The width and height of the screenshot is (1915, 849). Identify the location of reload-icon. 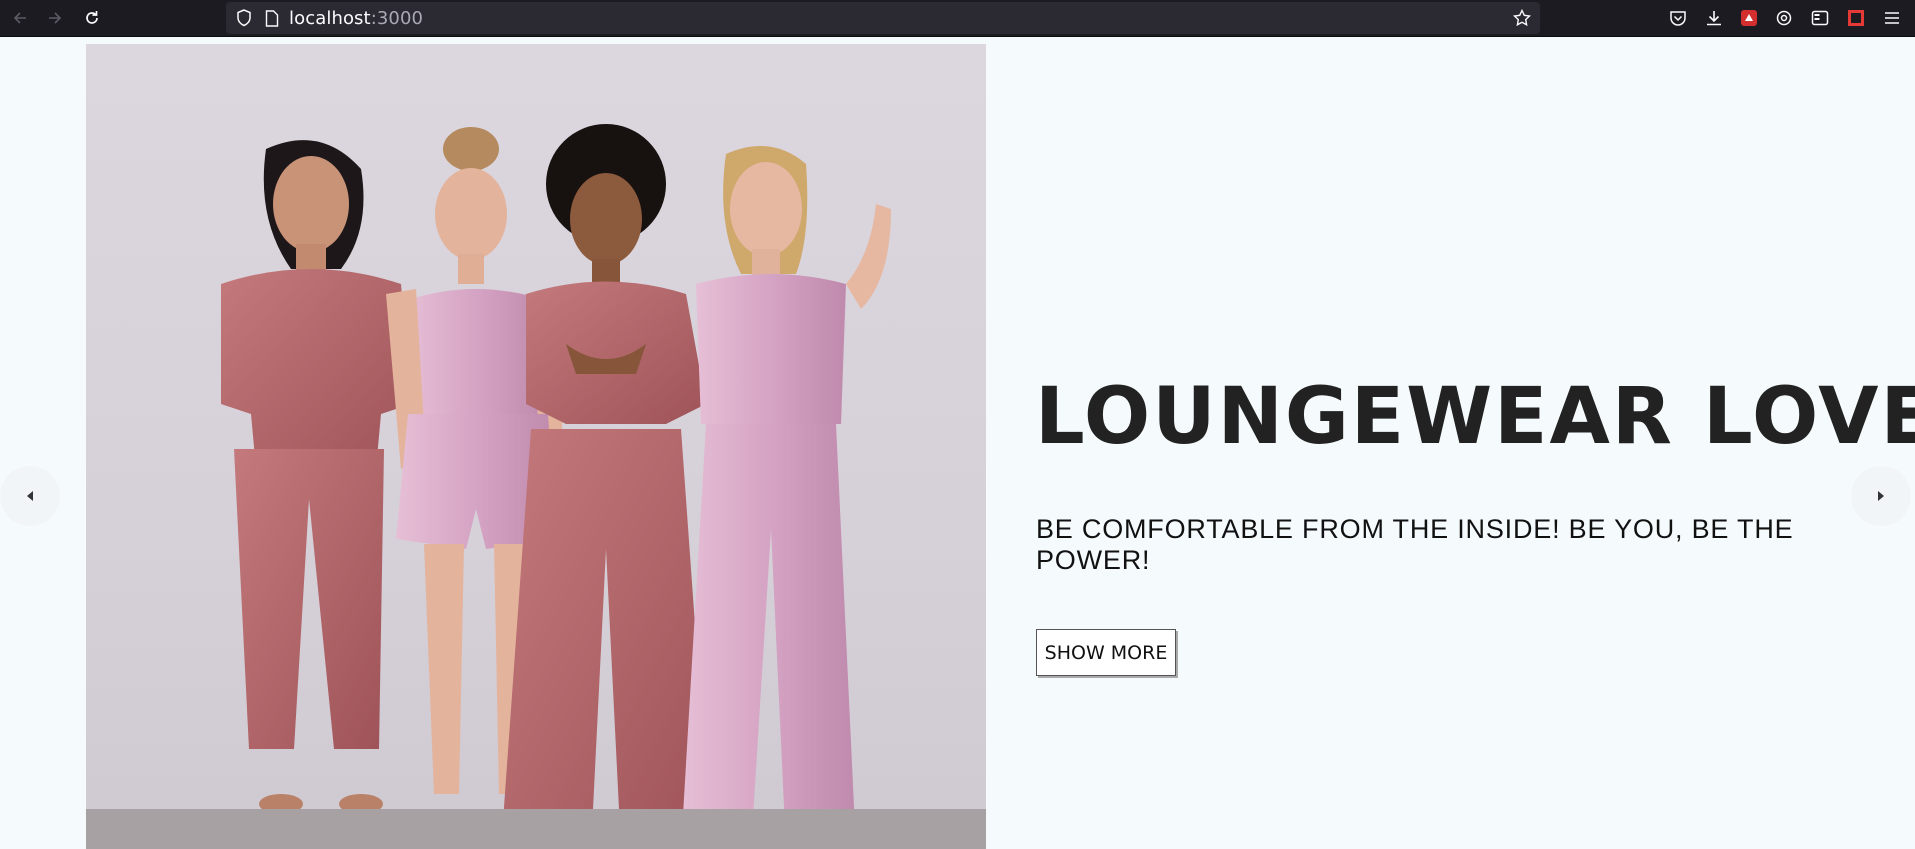
(92, 18).